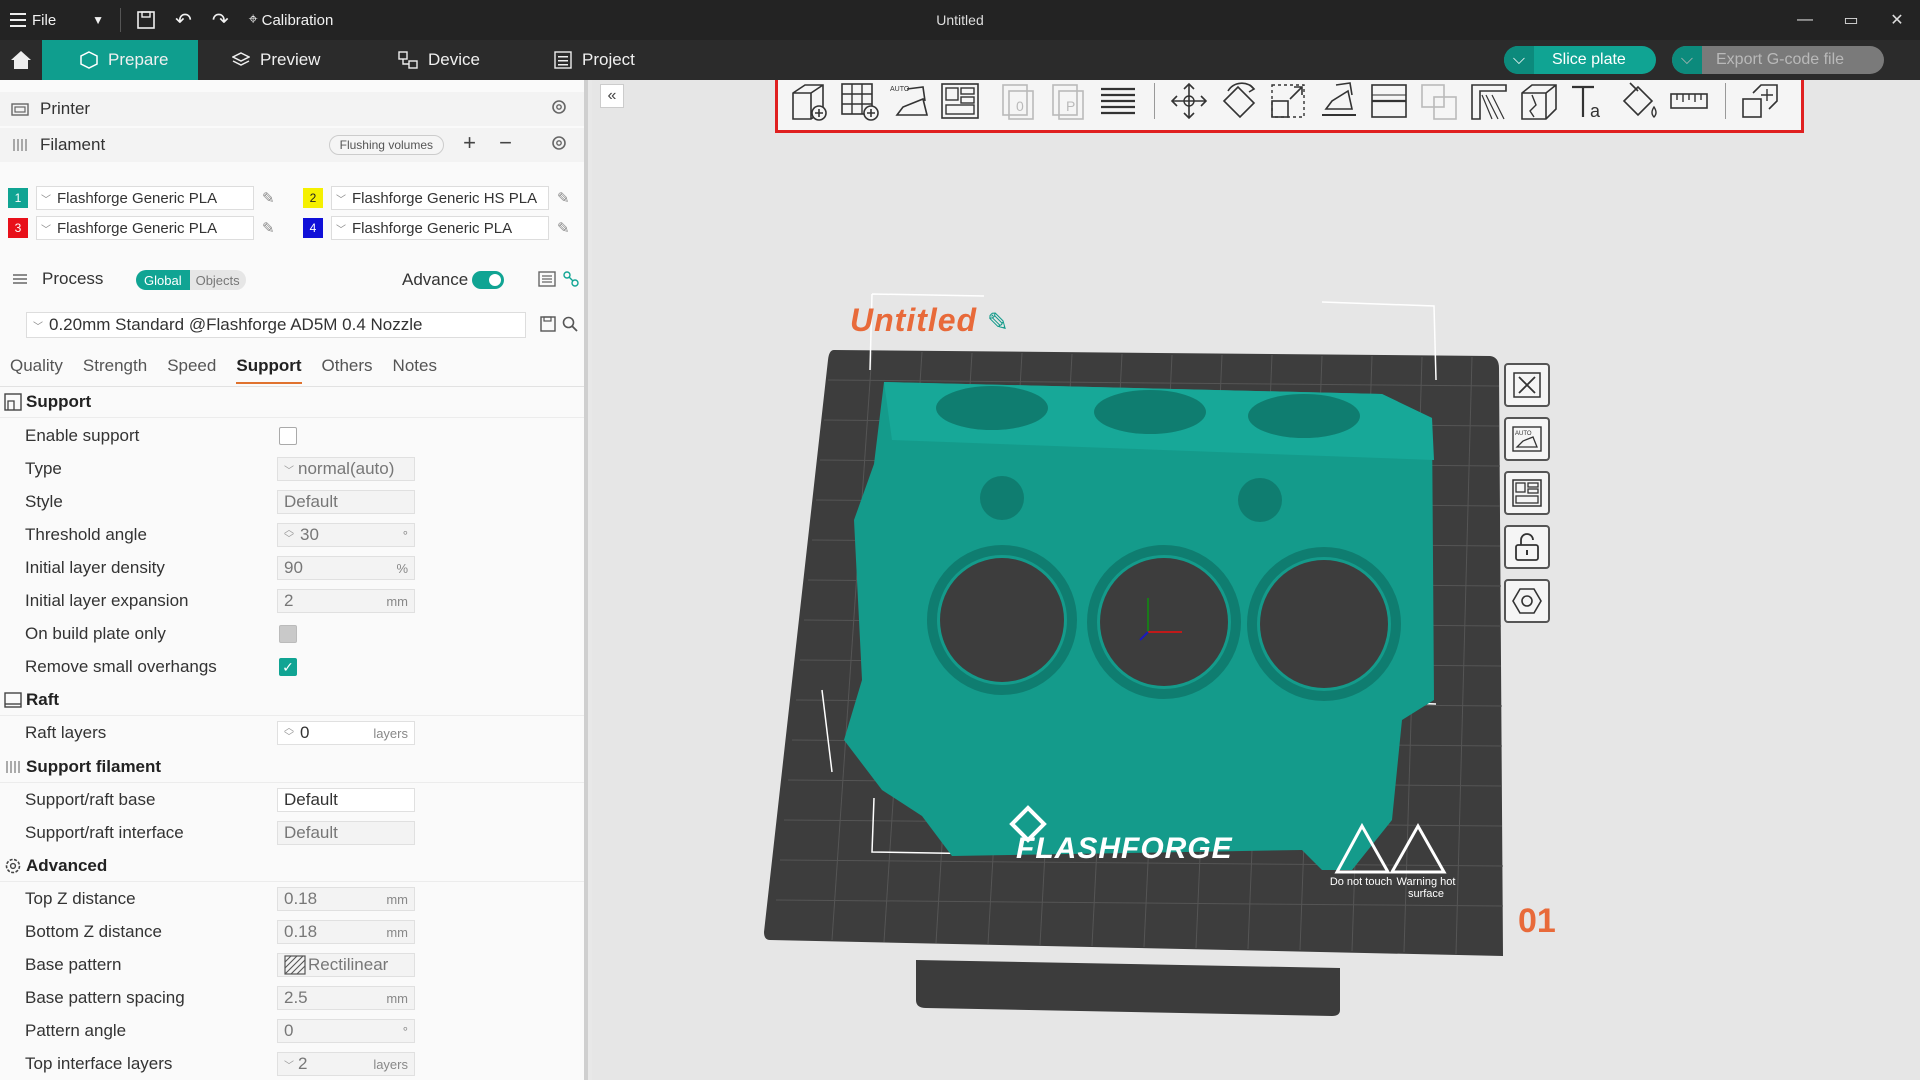  I want to click on auto-orient-button: AUTO, so click(910, 101).